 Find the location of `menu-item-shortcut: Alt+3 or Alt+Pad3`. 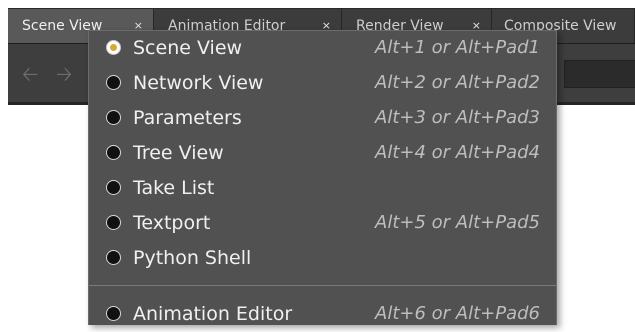

menu-item-shortcut: Alt+3 or Alt+Pad3 is located at coordinates (457, 117).